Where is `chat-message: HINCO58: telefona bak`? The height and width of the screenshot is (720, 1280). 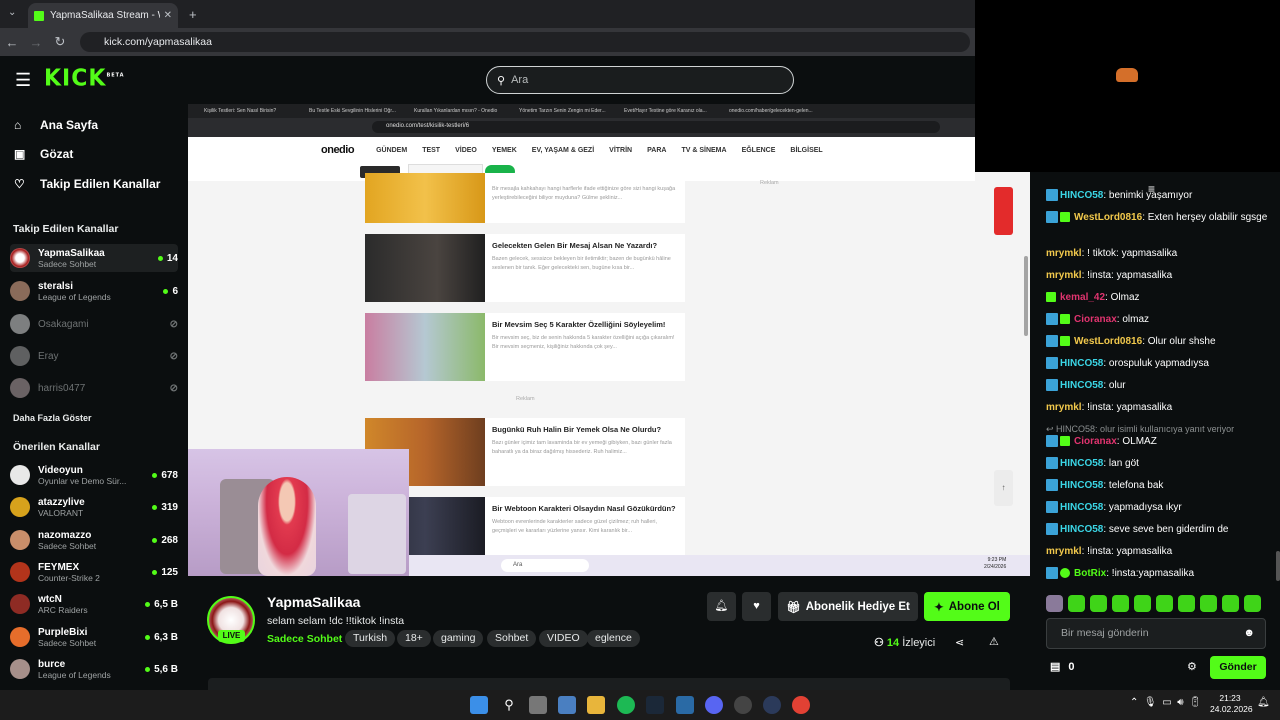 chat-message: HINCO58: telefona bak is located at coordinates (1158, 486).